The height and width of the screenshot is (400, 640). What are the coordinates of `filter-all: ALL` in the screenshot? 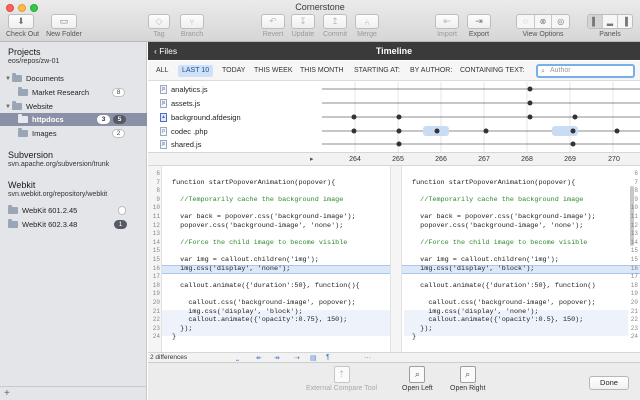 It's located at (162, 71).